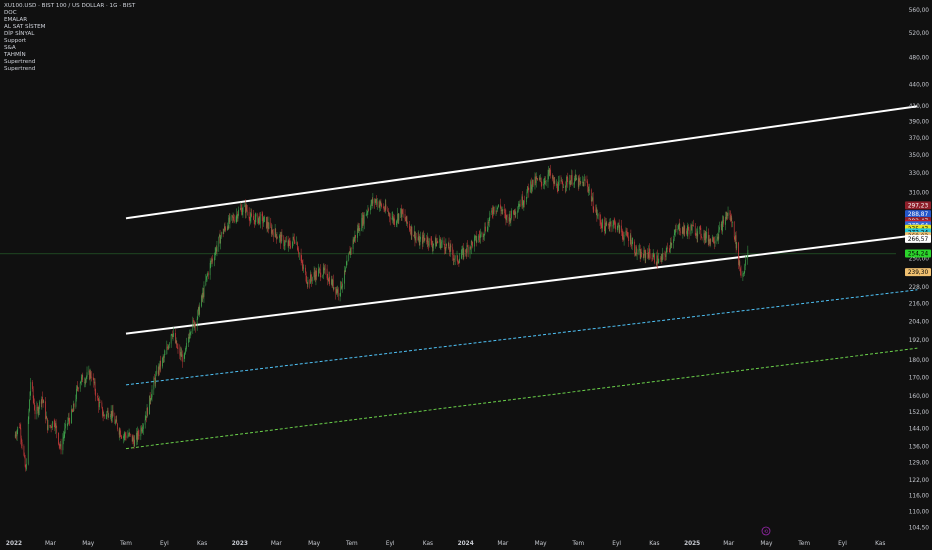 The width and height of the screenshot is (932, 550). Describe the element at coordinates (69, 27) in the screenshot. I see `indicator-al-sat: AL SAT SİSTEM` at that location.